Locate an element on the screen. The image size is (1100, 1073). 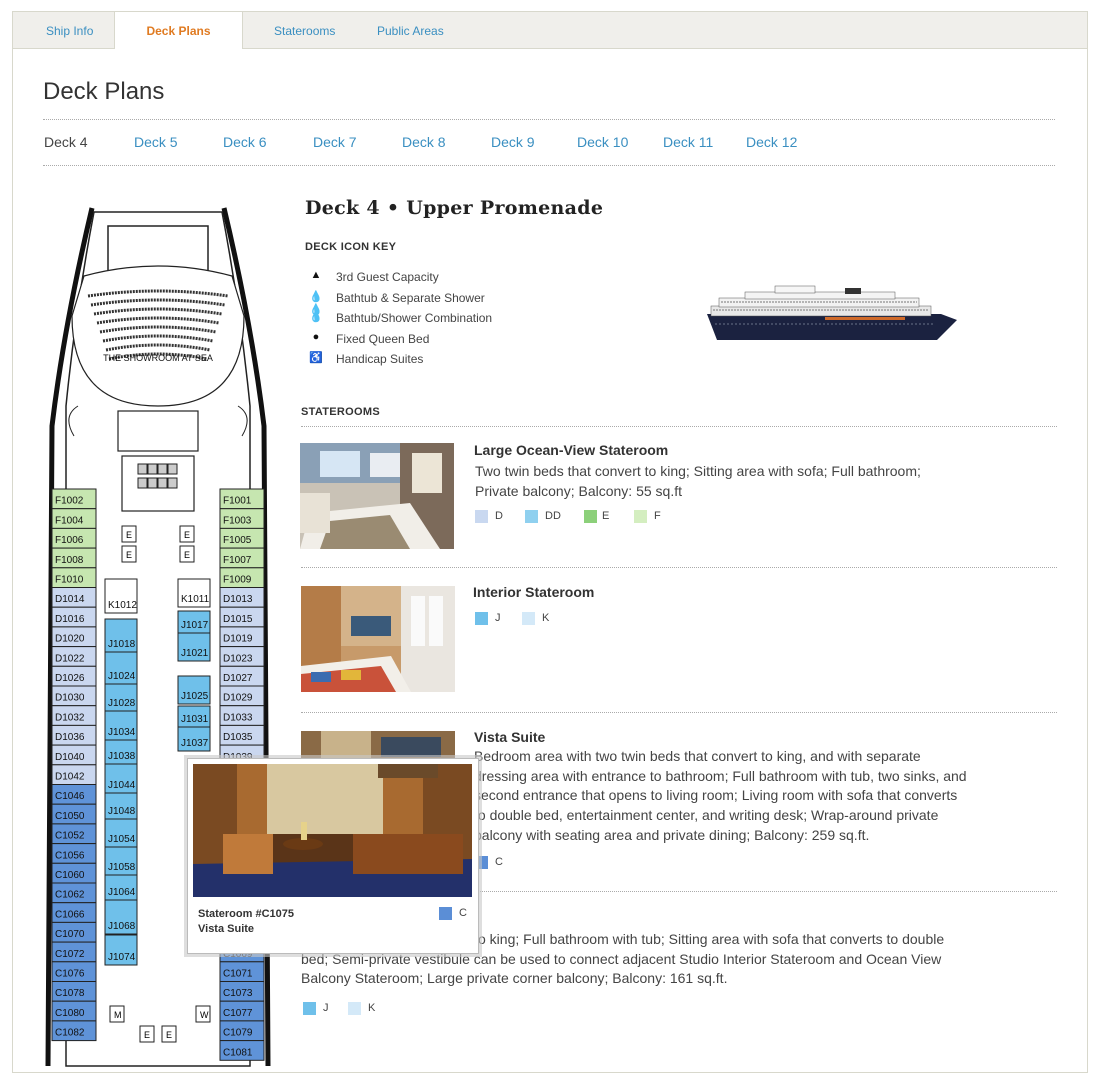
cabin-j1044: J1044 is located at coordinates (121, 778).